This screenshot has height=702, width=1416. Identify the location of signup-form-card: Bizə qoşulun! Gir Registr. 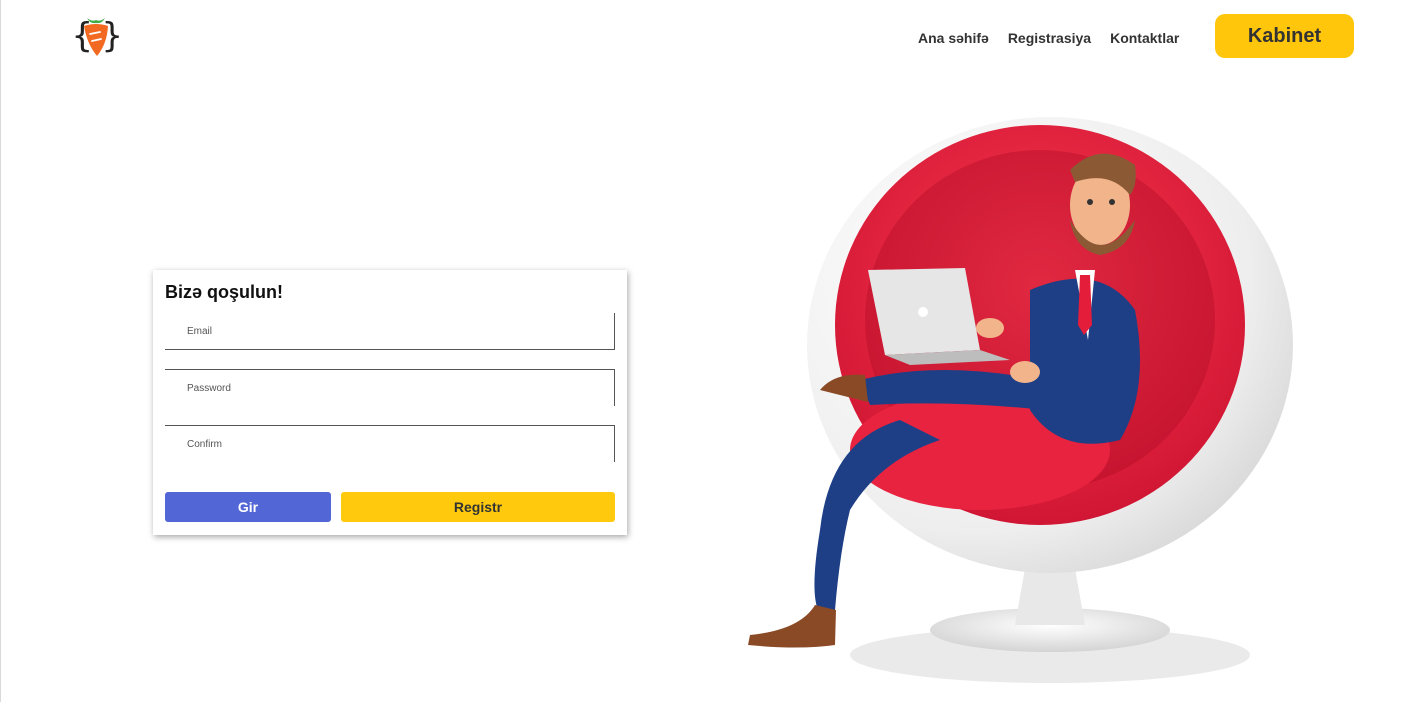
(390, 402).